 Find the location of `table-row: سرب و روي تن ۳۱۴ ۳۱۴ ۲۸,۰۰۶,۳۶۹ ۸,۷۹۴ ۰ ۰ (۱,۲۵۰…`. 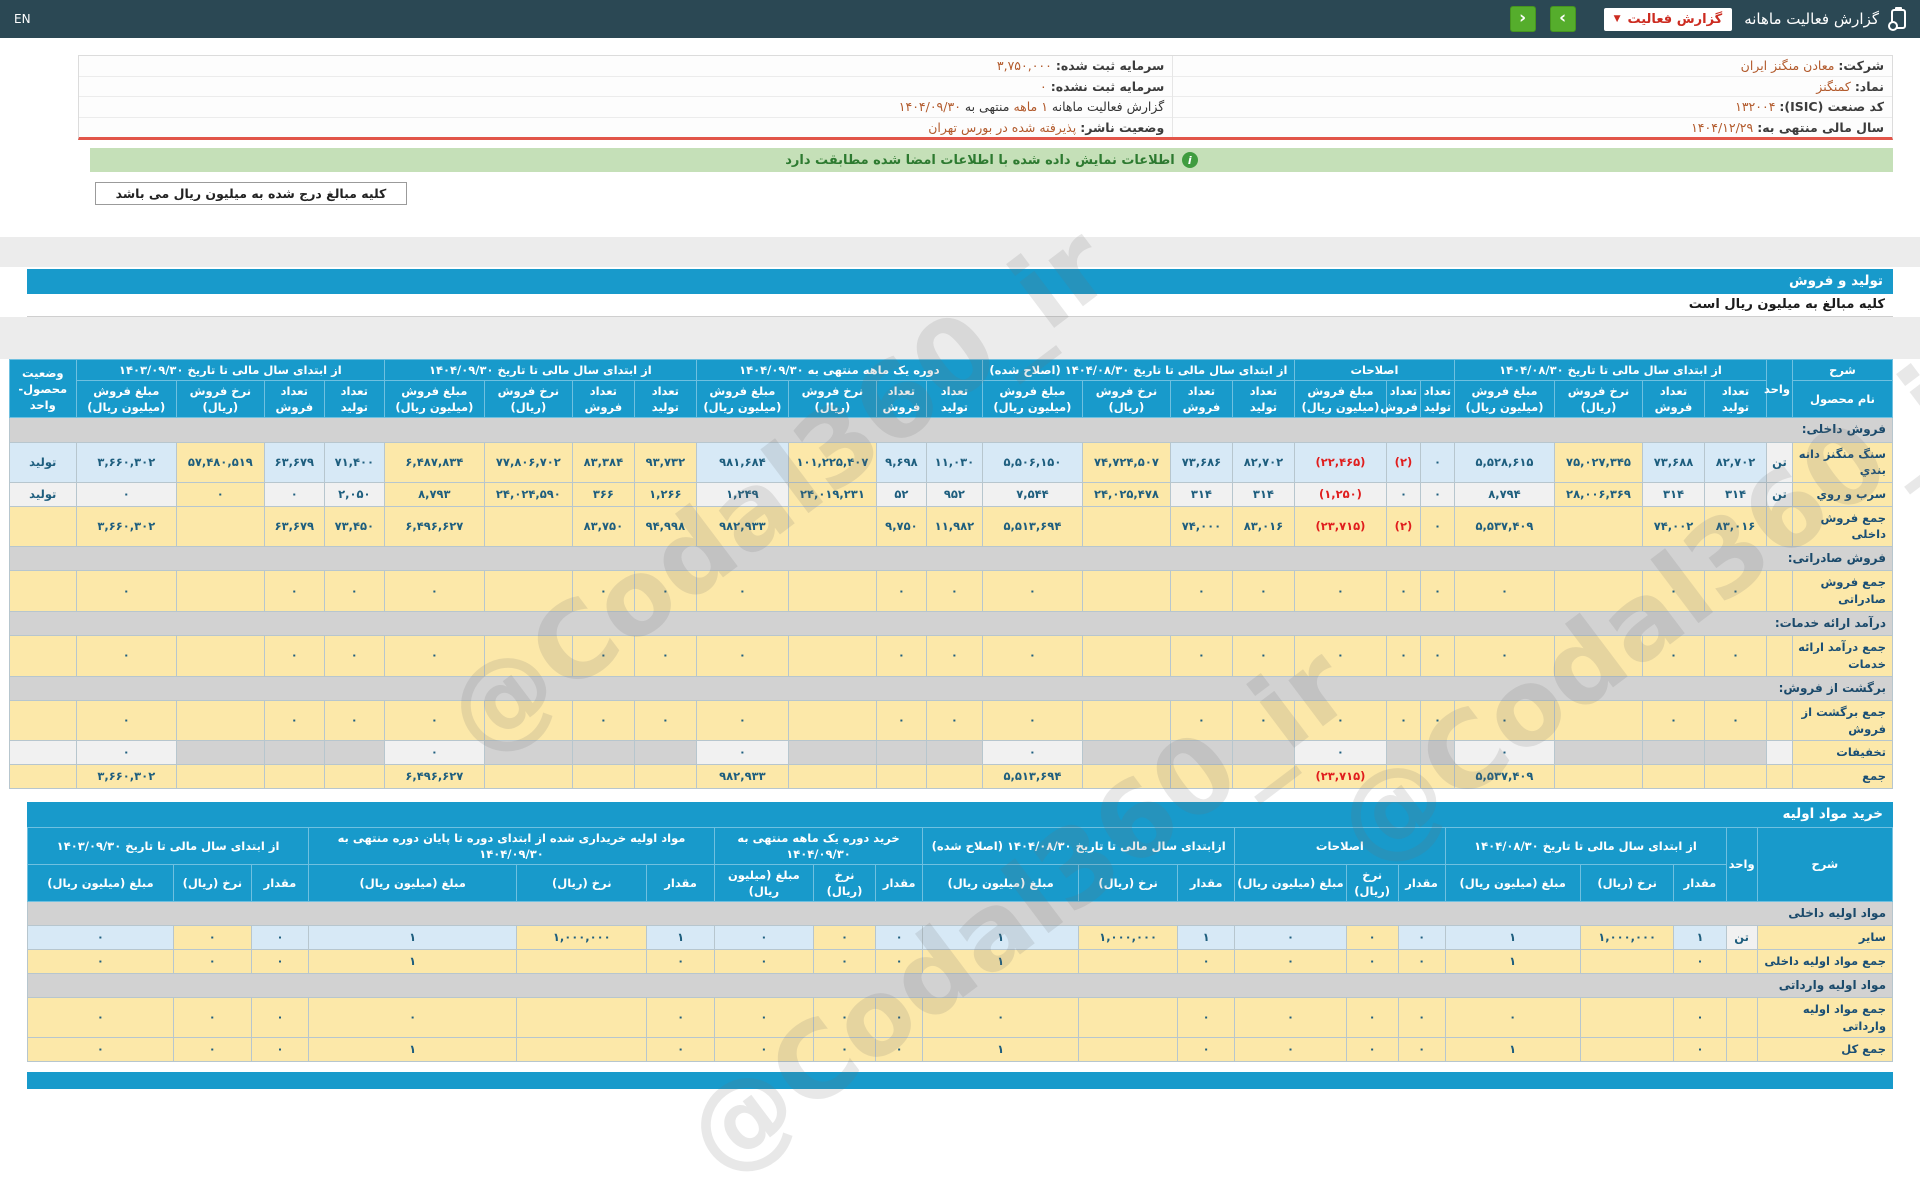

table-row: سرب و روي تن ۳۱۴ ۳۱۴ ۲۸,۰۰۶,۳۶۹ ۸,۷۹۴ ۰ ۰ (۱,۲۵۰… is located at coordinates (950, 494).